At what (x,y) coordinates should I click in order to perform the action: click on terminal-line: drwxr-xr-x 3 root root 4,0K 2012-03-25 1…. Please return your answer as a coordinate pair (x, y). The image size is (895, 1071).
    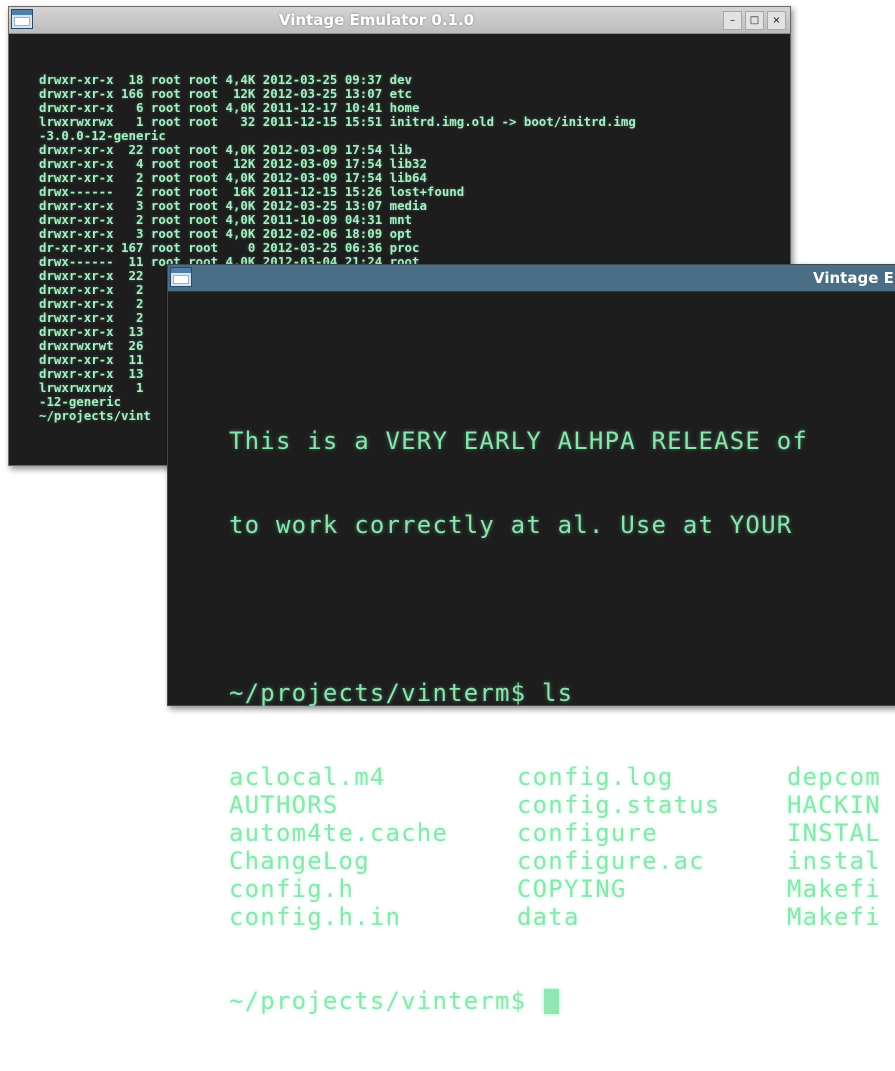
    Looking at the image, I should click on (233, 205).